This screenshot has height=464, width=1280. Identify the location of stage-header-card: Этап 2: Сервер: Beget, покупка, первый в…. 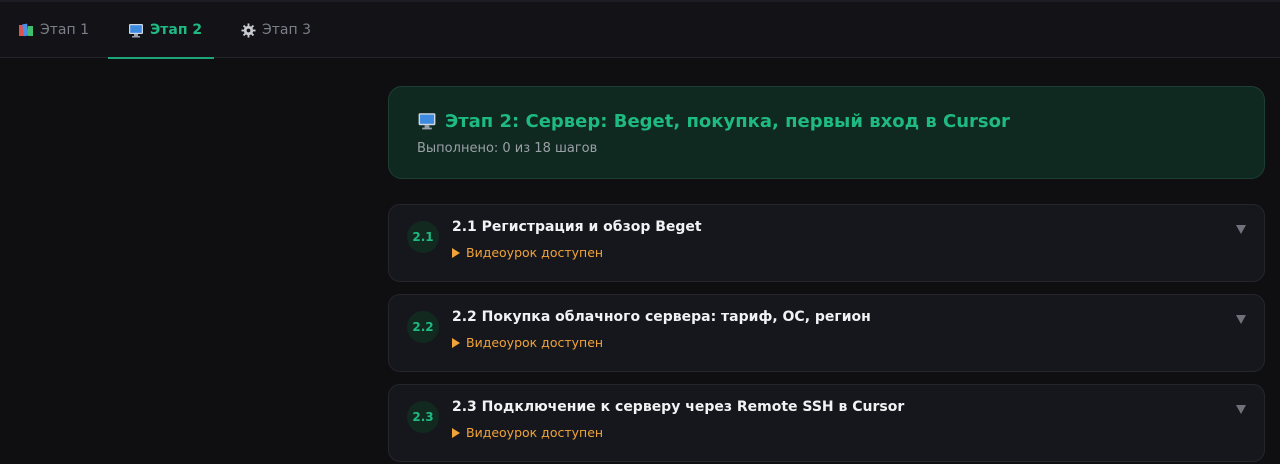
(826, 132).